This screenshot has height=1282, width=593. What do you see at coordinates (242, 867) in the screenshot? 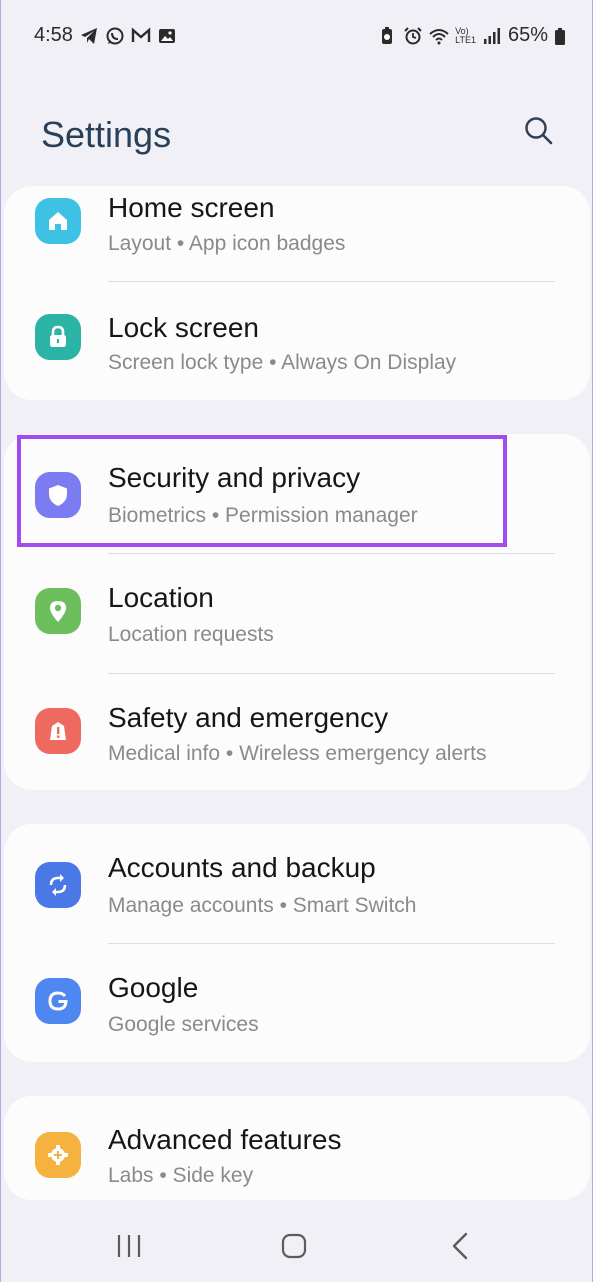
I see `setting-title: Accounts and backup` at bounding box center [242, 867].